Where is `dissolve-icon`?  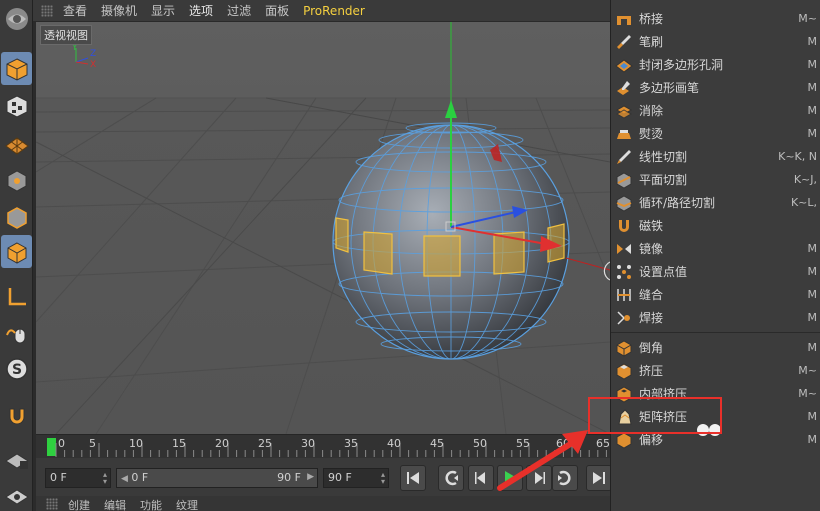
dissolve-icon is located at coordinates (624, 111).